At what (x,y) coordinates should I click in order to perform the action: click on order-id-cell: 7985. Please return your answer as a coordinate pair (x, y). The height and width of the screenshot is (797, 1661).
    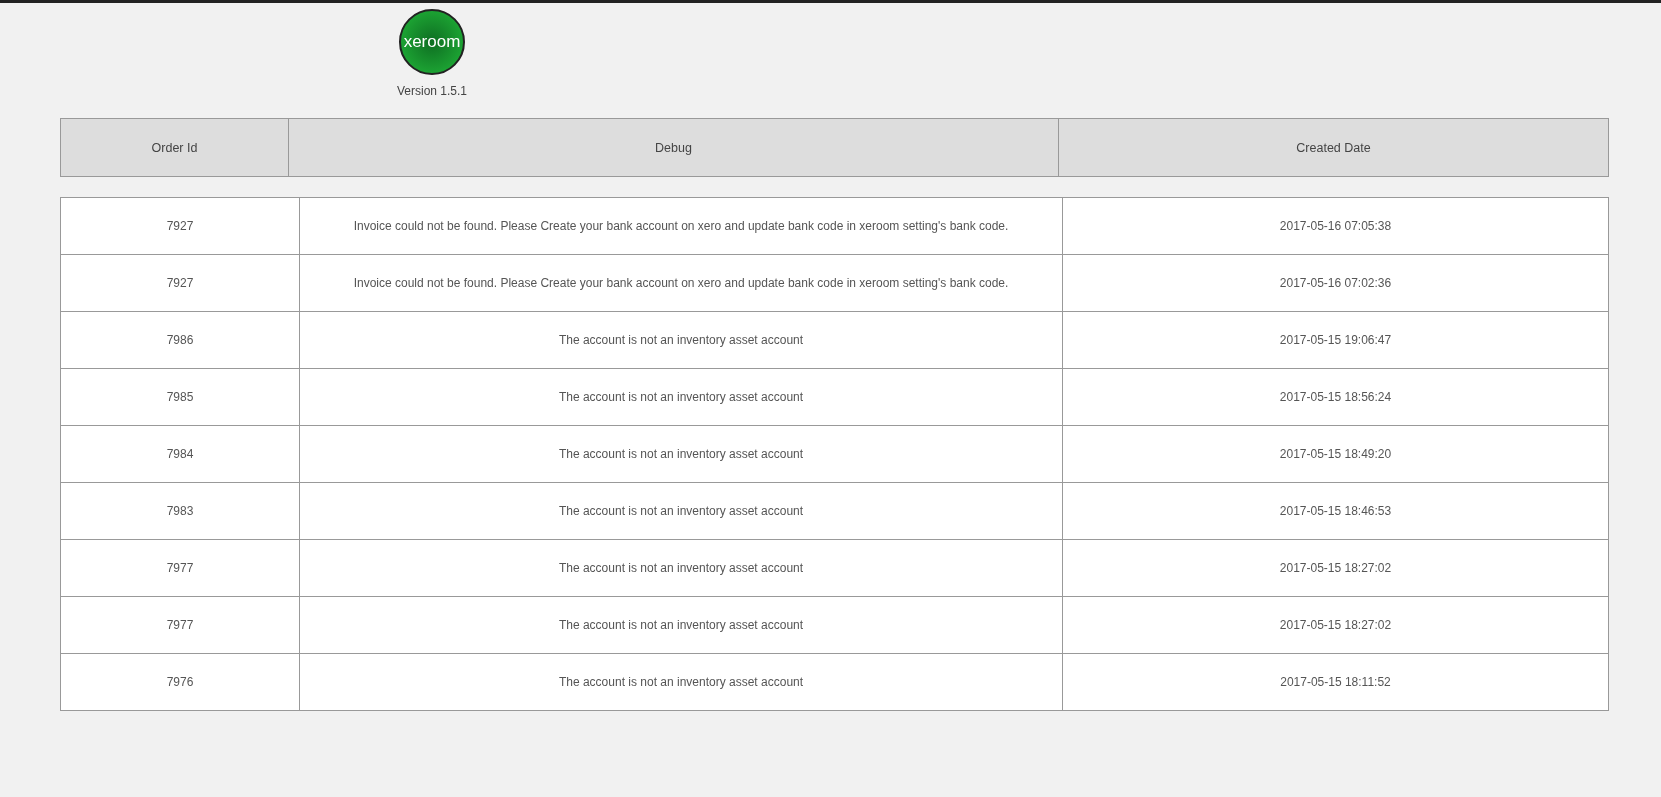
    Looking at the image, I should click on (180, 397).